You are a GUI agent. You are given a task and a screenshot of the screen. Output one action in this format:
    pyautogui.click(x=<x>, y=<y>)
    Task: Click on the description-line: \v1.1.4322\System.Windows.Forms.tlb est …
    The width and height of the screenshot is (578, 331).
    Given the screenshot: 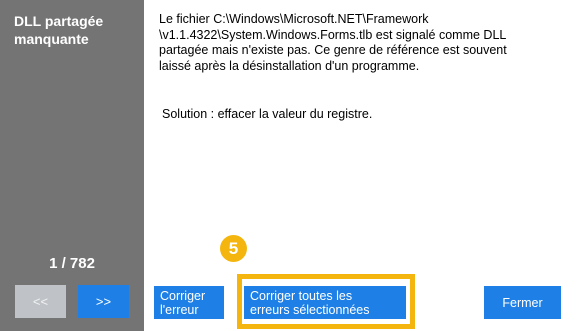 What is the action you would take?
    pyautogui.click(x=333, y=34)
    